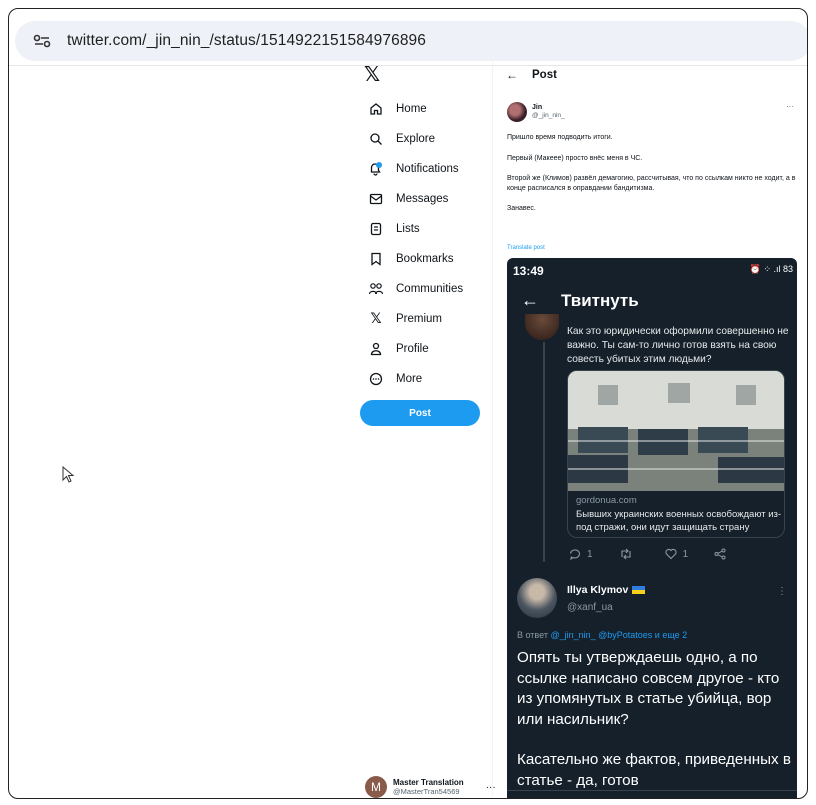 The image size is (816, 805). Describe the element at coordinates (517, 112) in the screenshot. I see `author-avatar` at that location.